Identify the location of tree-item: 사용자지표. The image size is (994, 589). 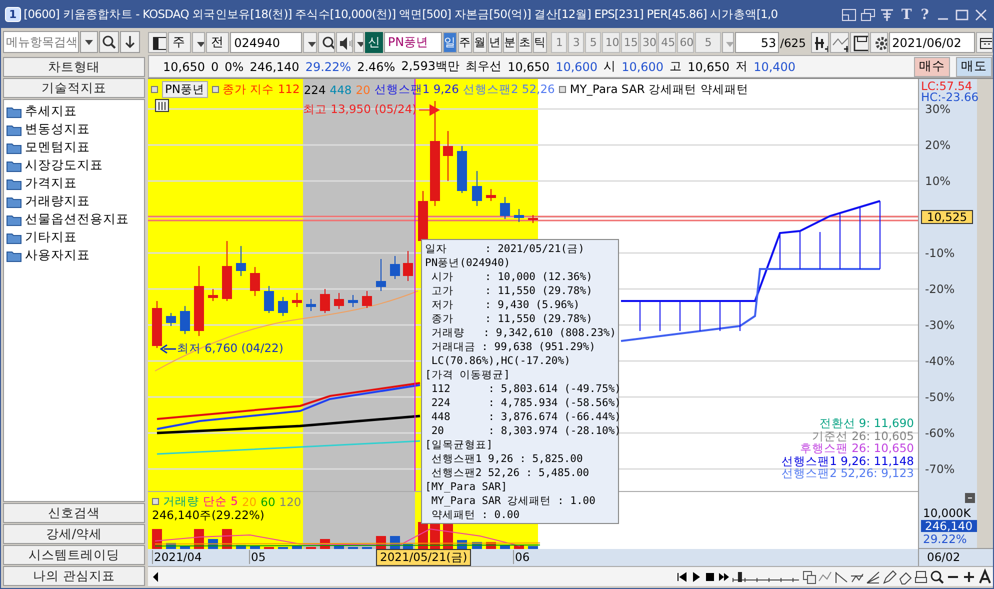
(74, 255).